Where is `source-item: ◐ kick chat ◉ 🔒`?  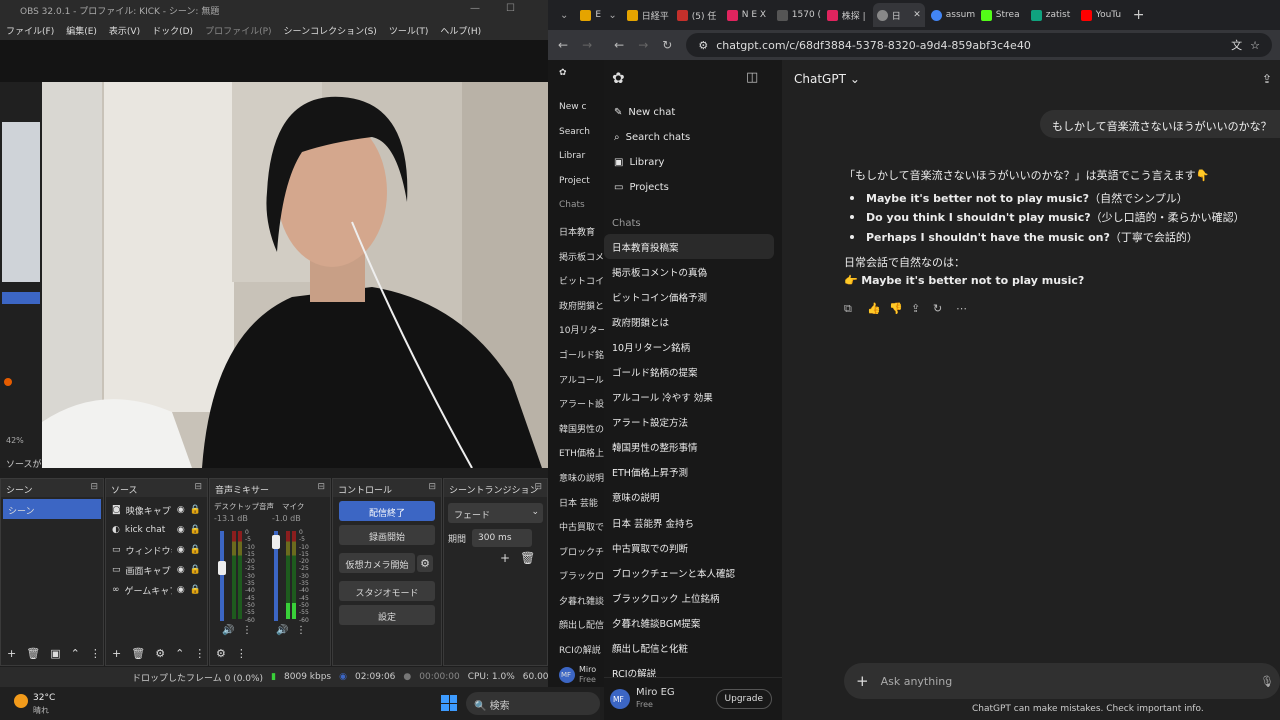
source-item: ◐ kick chat ◉ 🔒 is located at coordinates (156, 530).